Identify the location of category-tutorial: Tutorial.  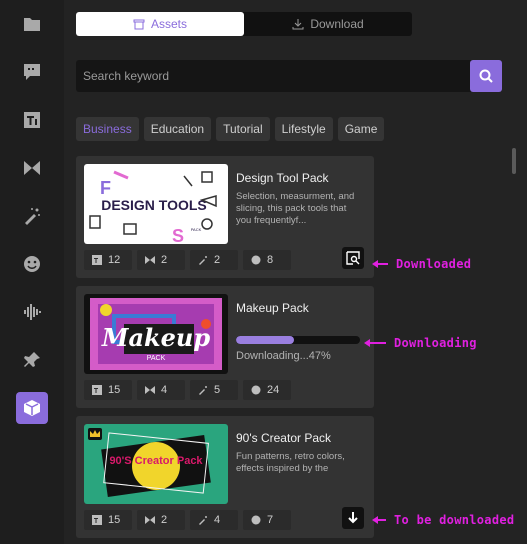
(243, 129).